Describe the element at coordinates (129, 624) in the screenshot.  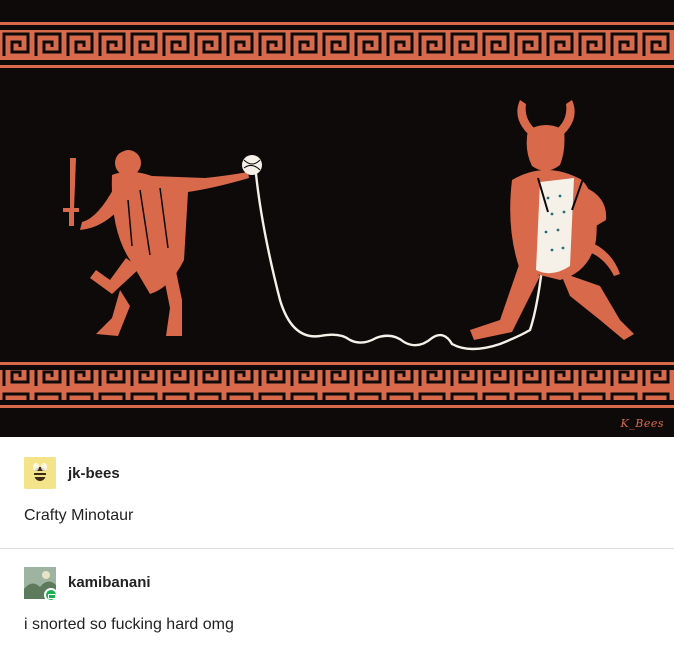
I see `post-text: i snorted so fucking hard omg` at that location.